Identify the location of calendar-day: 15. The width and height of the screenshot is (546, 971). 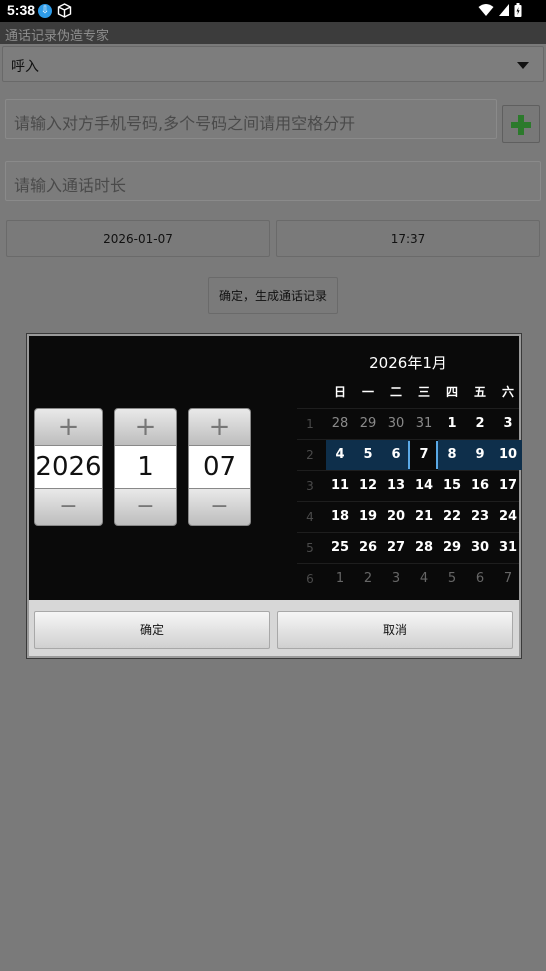
(452, 486).